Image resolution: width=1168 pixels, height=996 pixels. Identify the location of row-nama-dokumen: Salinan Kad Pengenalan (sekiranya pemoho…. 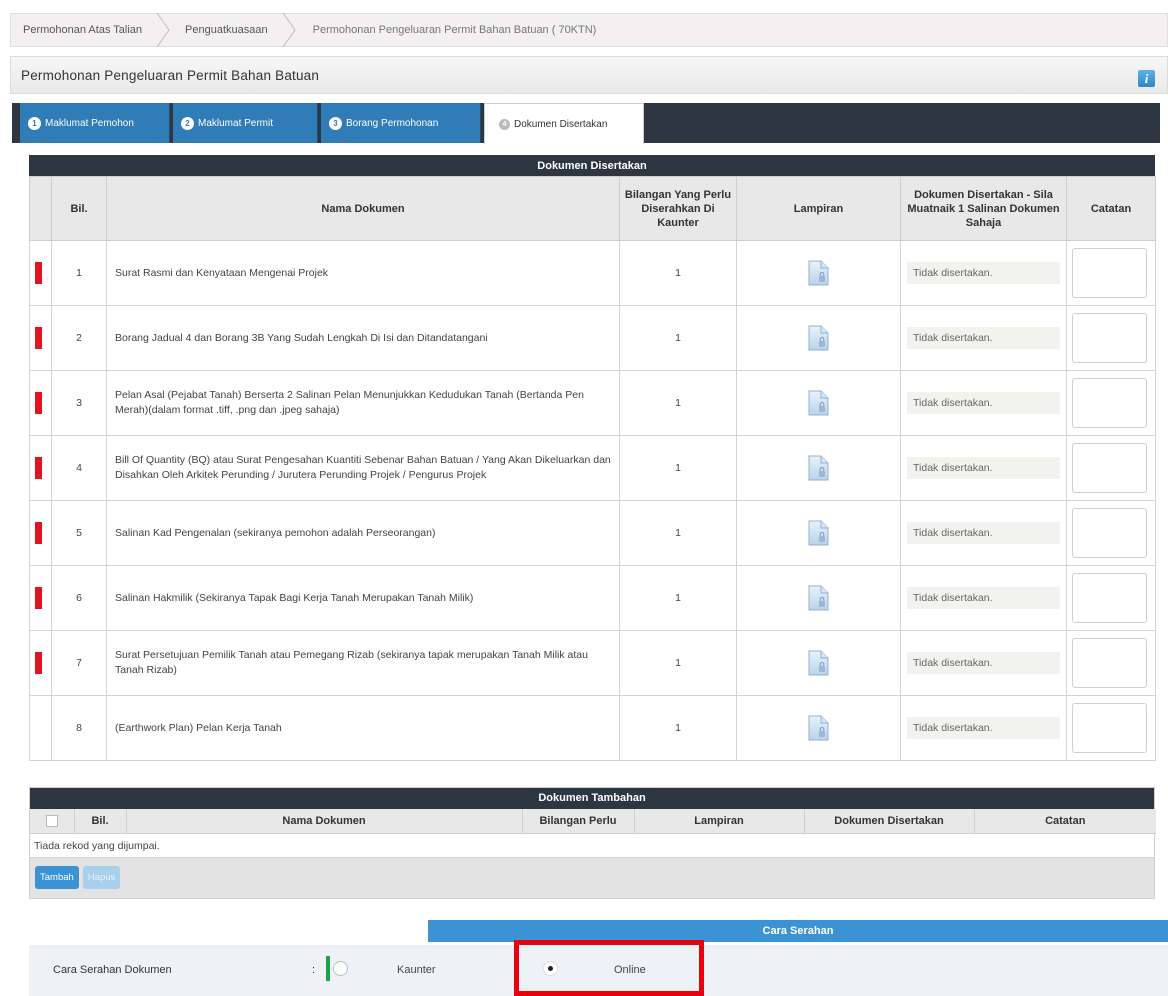
(363, 533).